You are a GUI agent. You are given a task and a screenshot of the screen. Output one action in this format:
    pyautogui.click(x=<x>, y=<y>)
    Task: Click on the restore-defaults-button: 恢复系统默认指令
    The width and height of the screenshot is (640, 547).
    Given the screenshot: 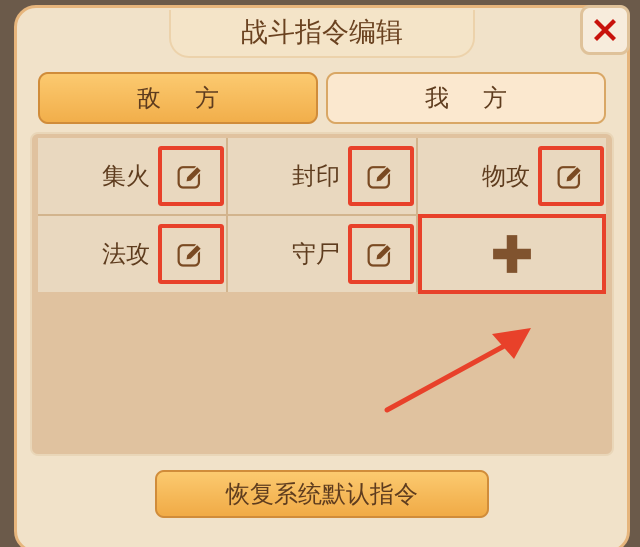 What is the action you would take?
    pyautogui.click(x=322, y=494)
    